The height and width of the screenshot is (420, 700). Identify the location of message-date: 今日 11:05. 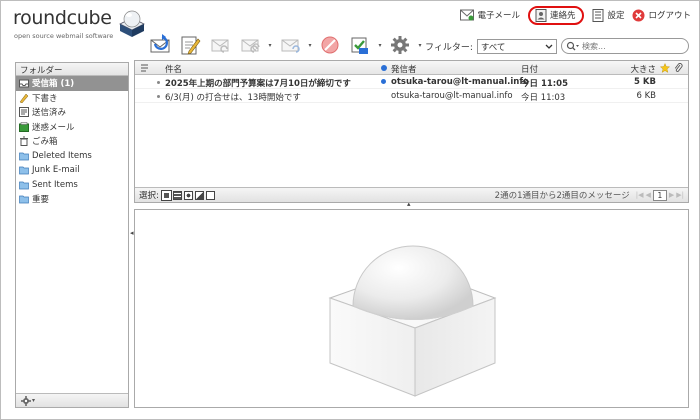
(545, 84).